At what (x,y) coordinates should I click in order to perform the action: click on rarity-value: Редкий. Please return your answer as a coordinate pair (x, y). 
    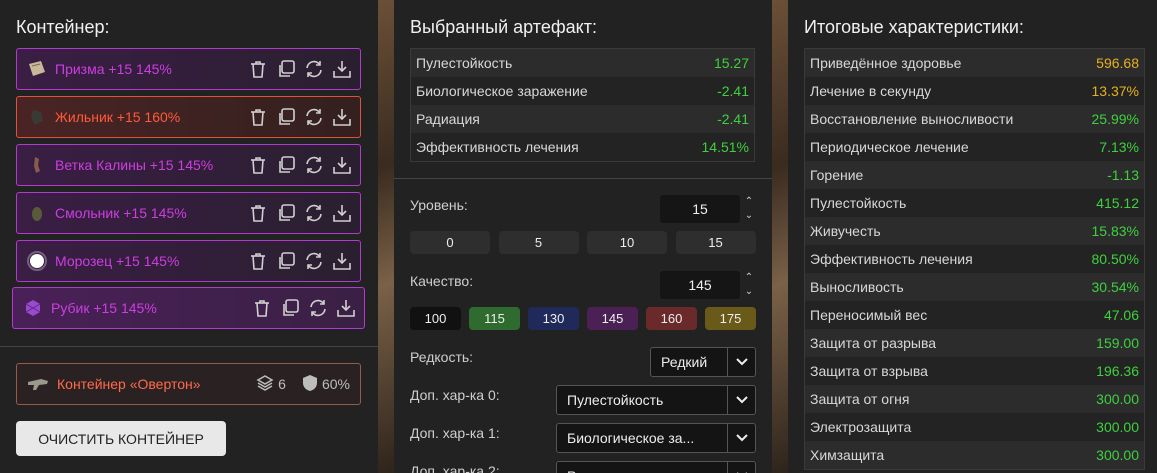
    Looking at the image, I should click on (684, 362).